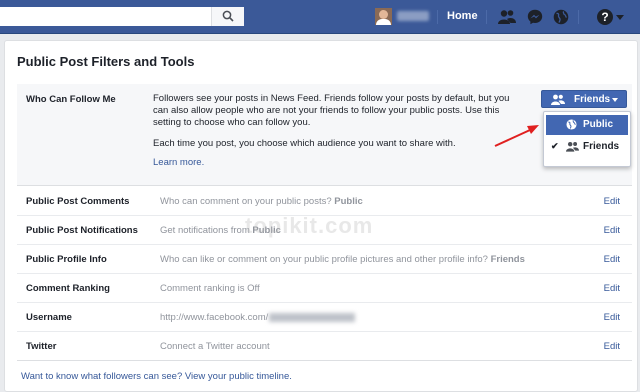 The width and height of the screenshot is (640, 392). I want to click on notifications-globe-icon, so click(561, 17).